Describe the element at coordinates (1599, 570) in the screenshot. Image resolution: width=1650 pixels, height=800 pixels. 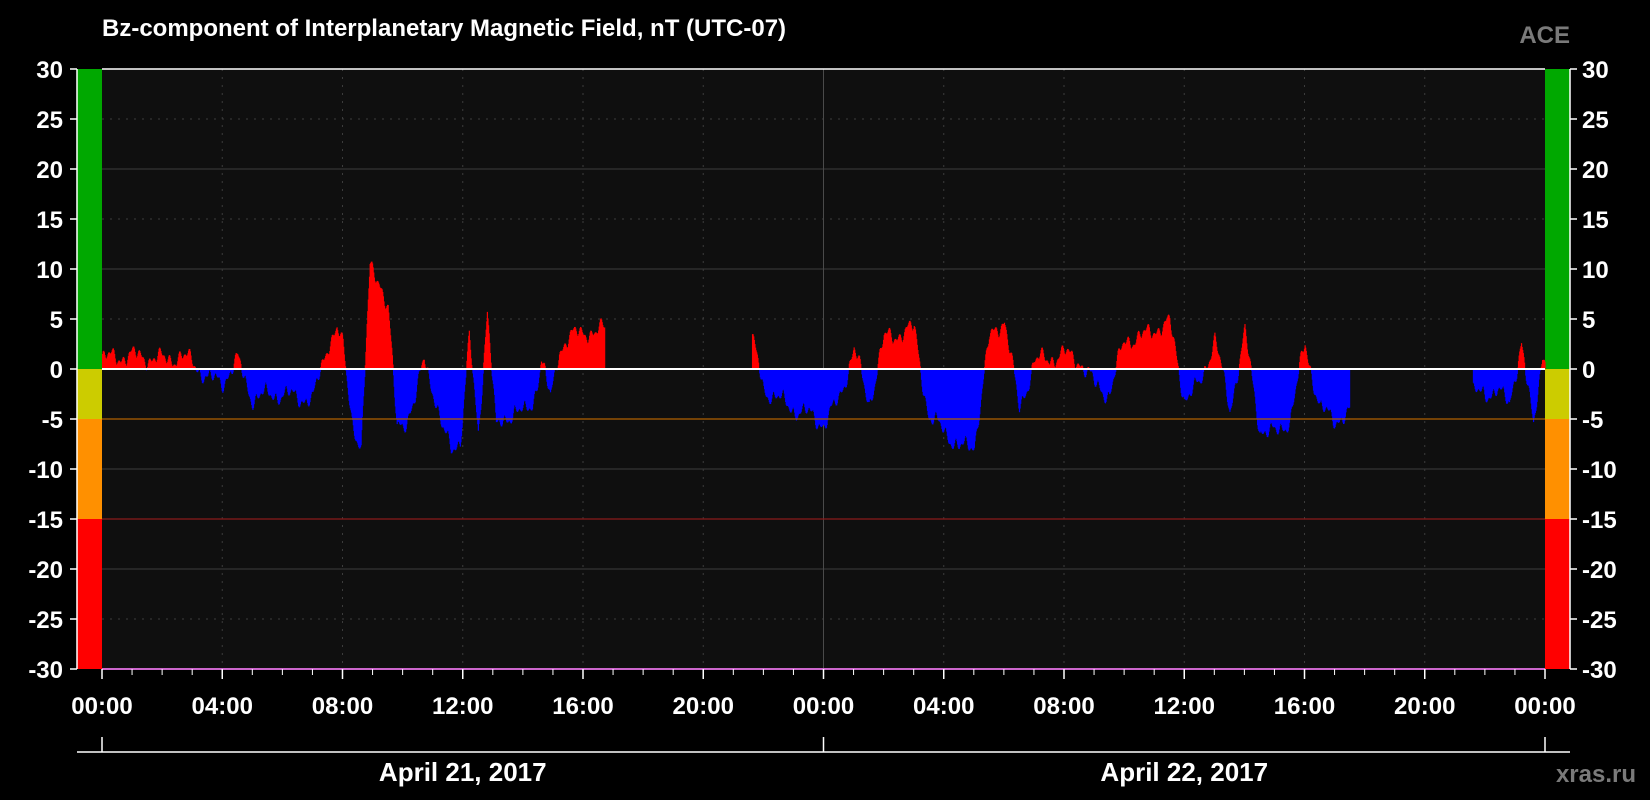
I see `y-tick-label-right: -20` at that location.